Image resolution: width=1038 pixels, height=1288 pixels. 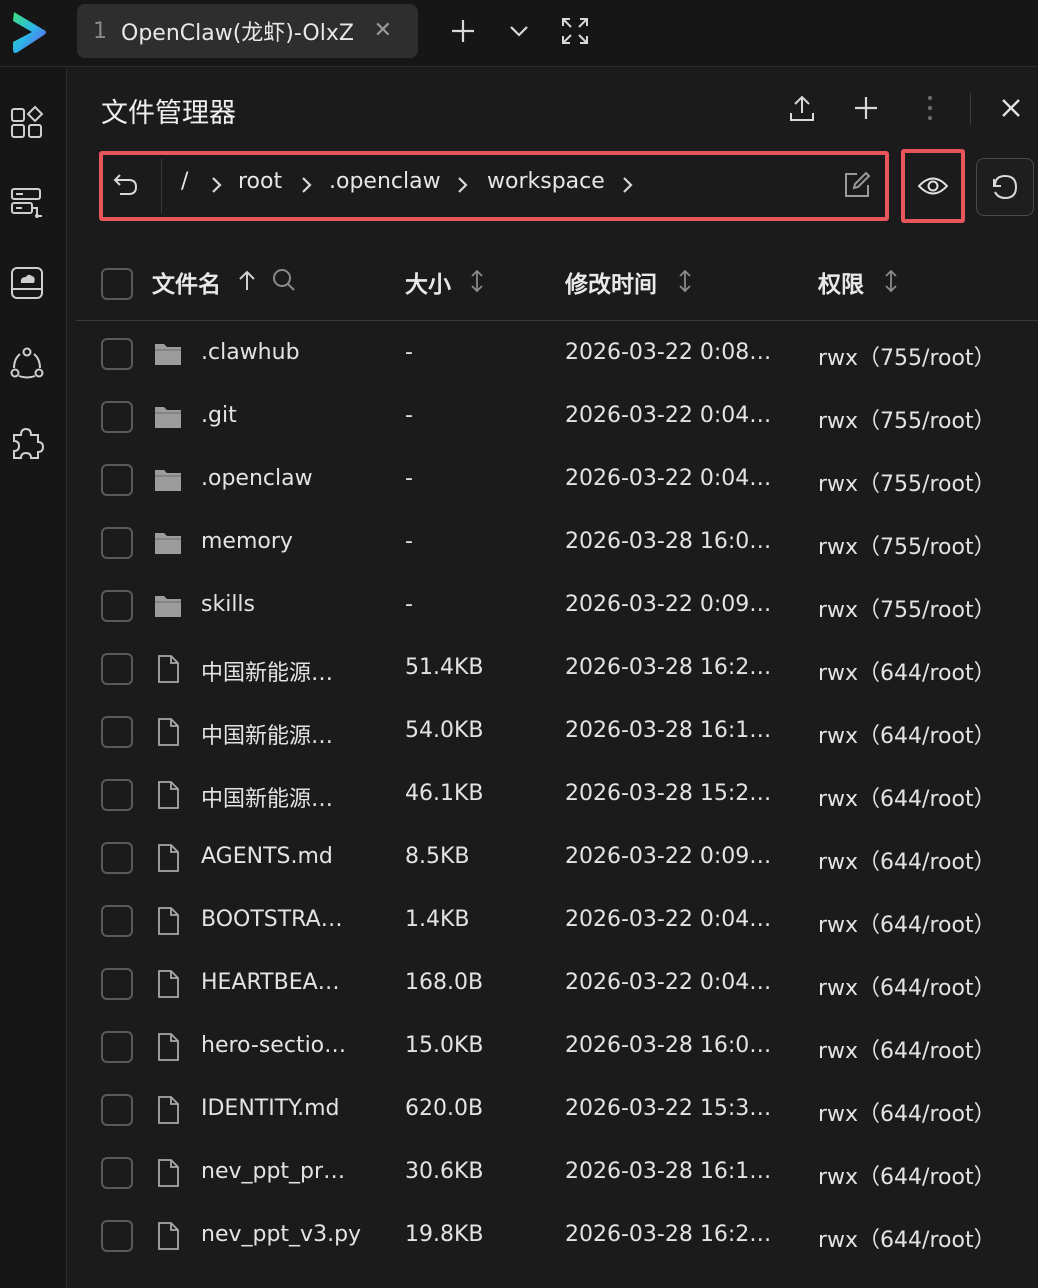 I want to click on tab-number: 1, so click(x=100, y=31).